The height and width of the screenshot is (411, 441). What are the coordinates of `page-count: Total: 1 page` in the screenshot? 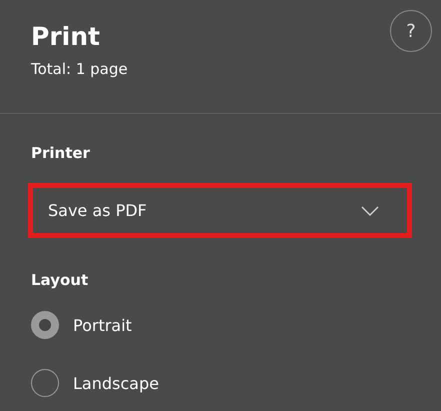 It's located at (79, 69).